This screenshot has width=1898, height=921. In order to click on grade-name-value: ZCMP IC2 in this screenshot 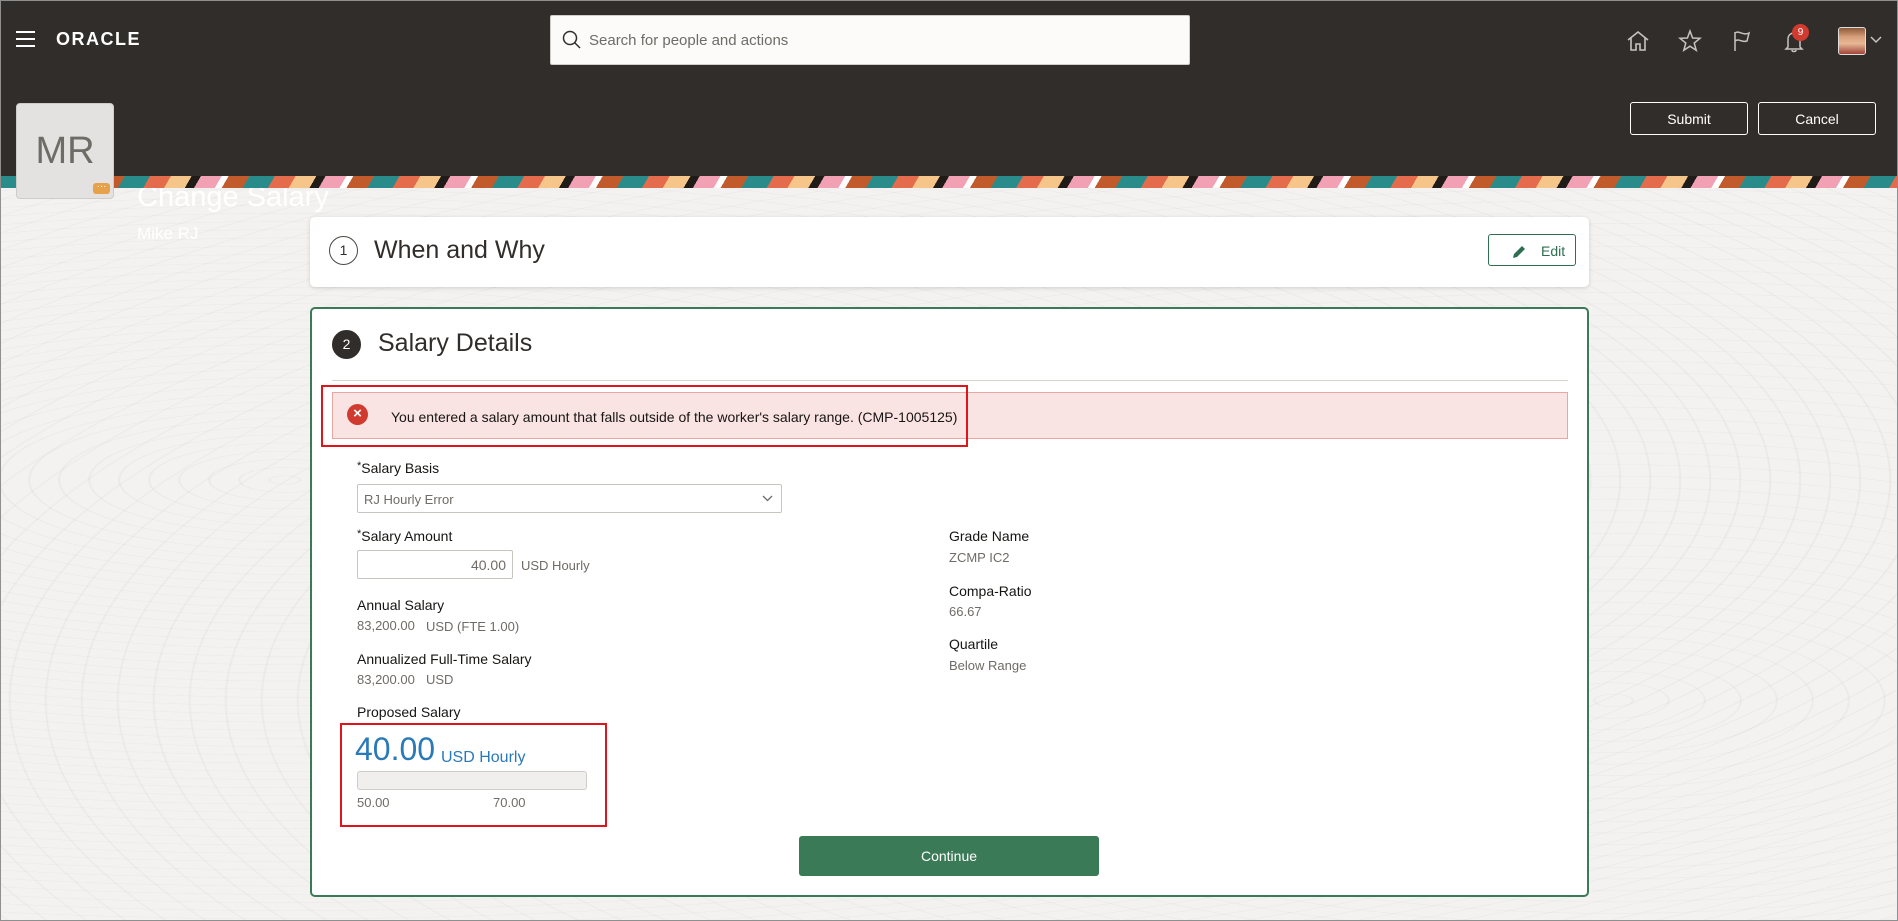, I will do `click(979, 557)`.